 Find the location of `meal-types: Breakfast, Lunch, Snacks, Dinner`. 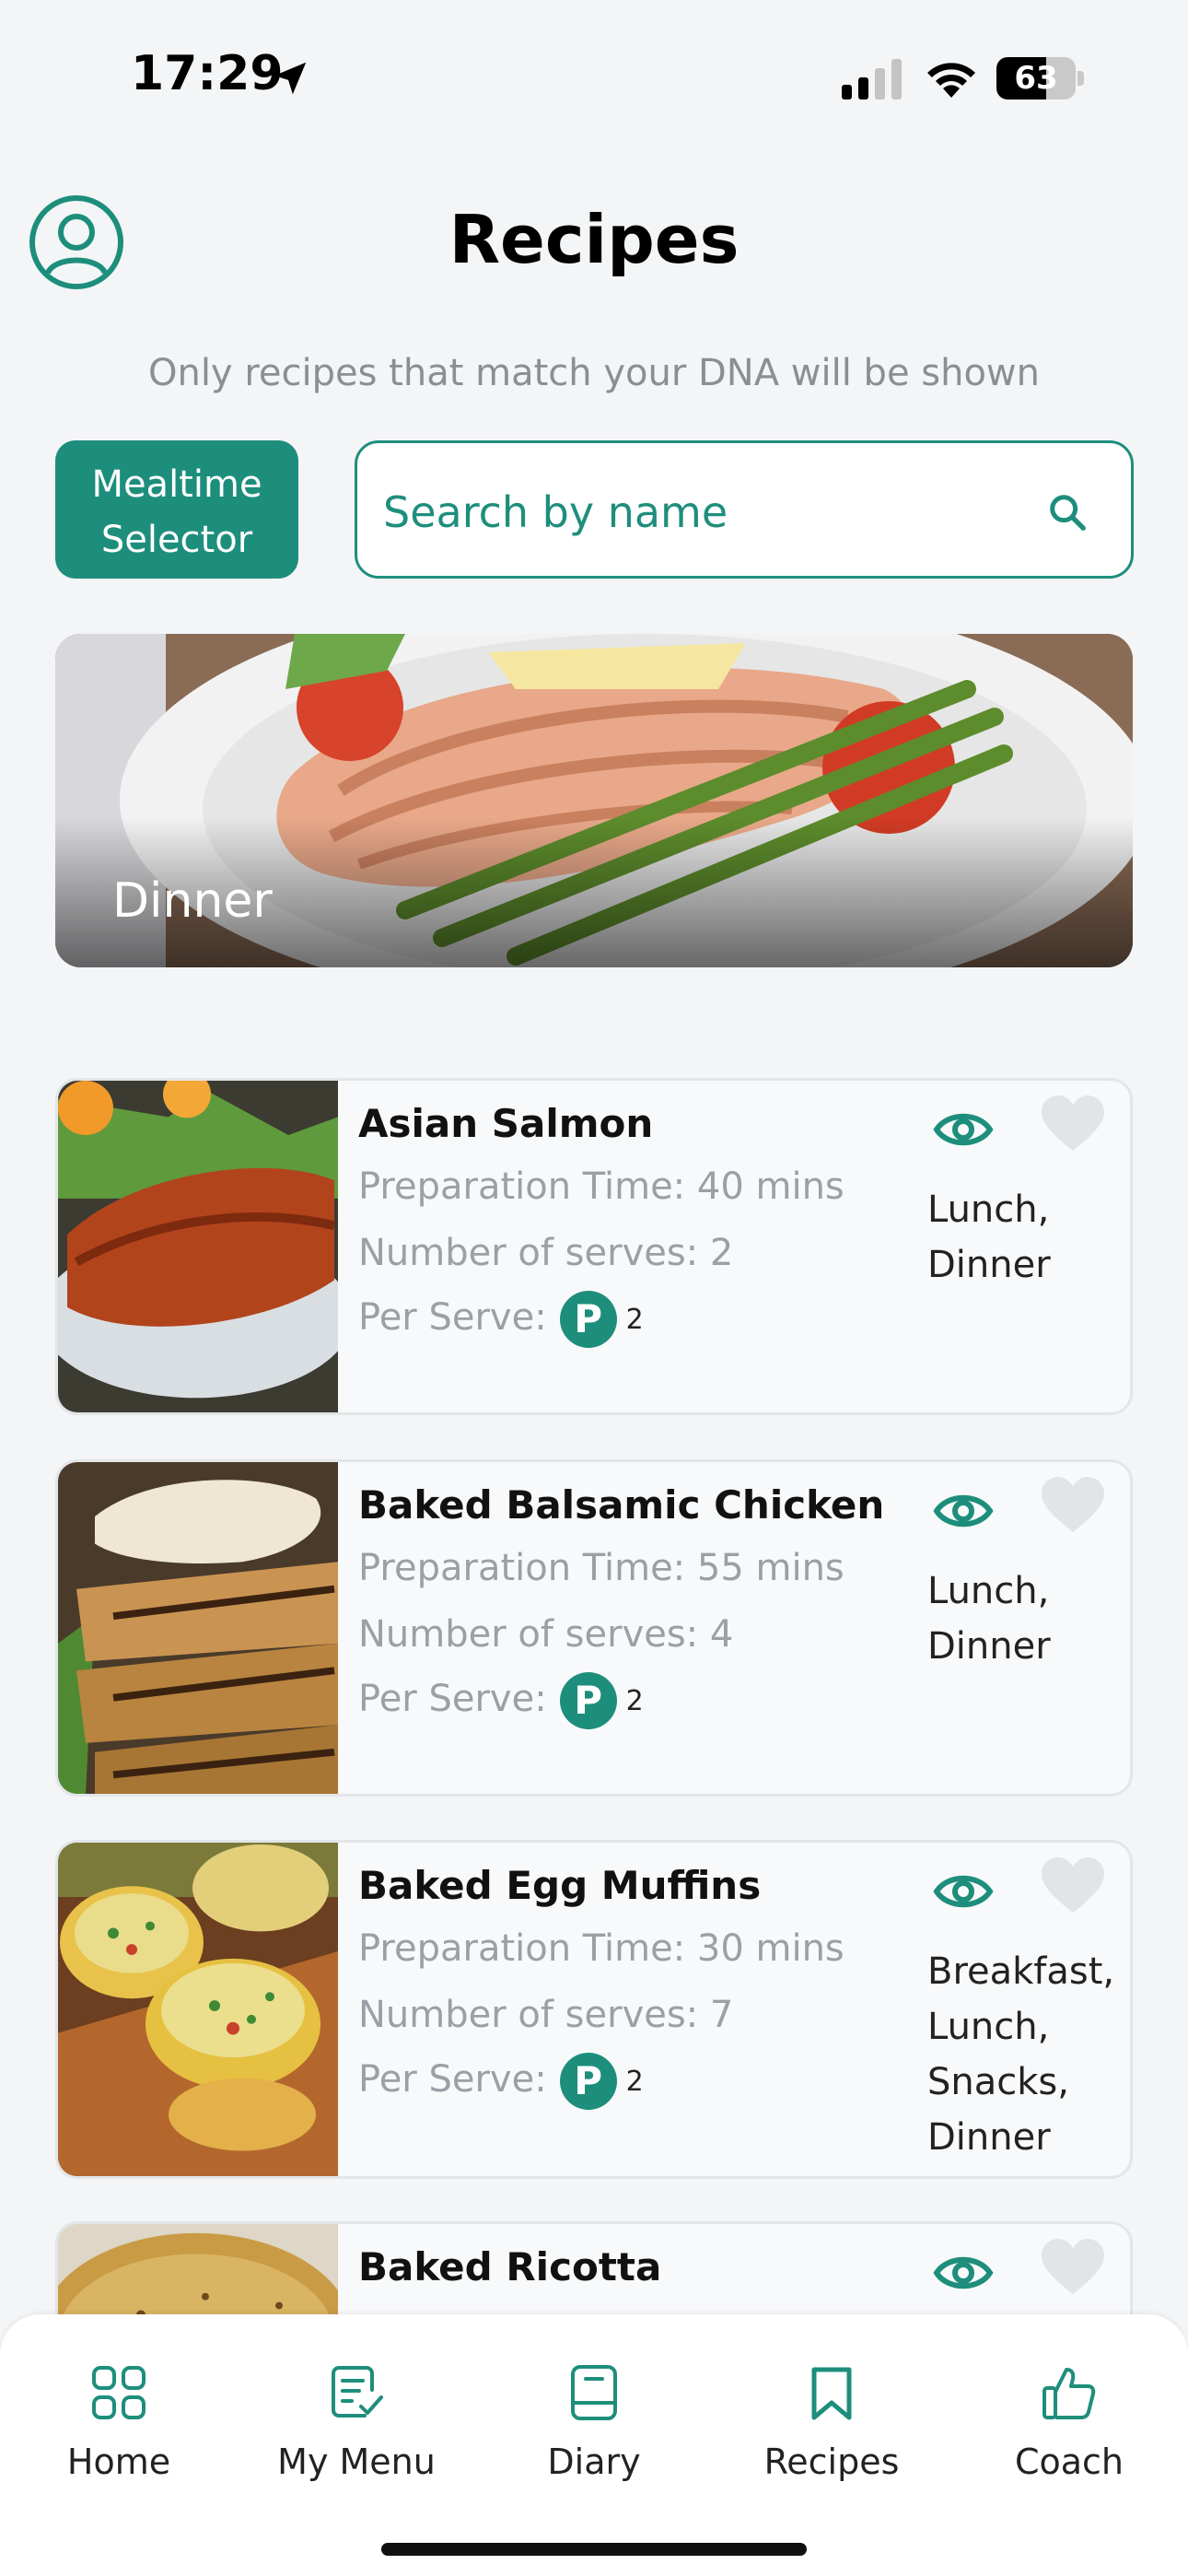

meal-types: Breakfast, Lunch, Snacks, Dinner is located at coordinates (1020, 2054).